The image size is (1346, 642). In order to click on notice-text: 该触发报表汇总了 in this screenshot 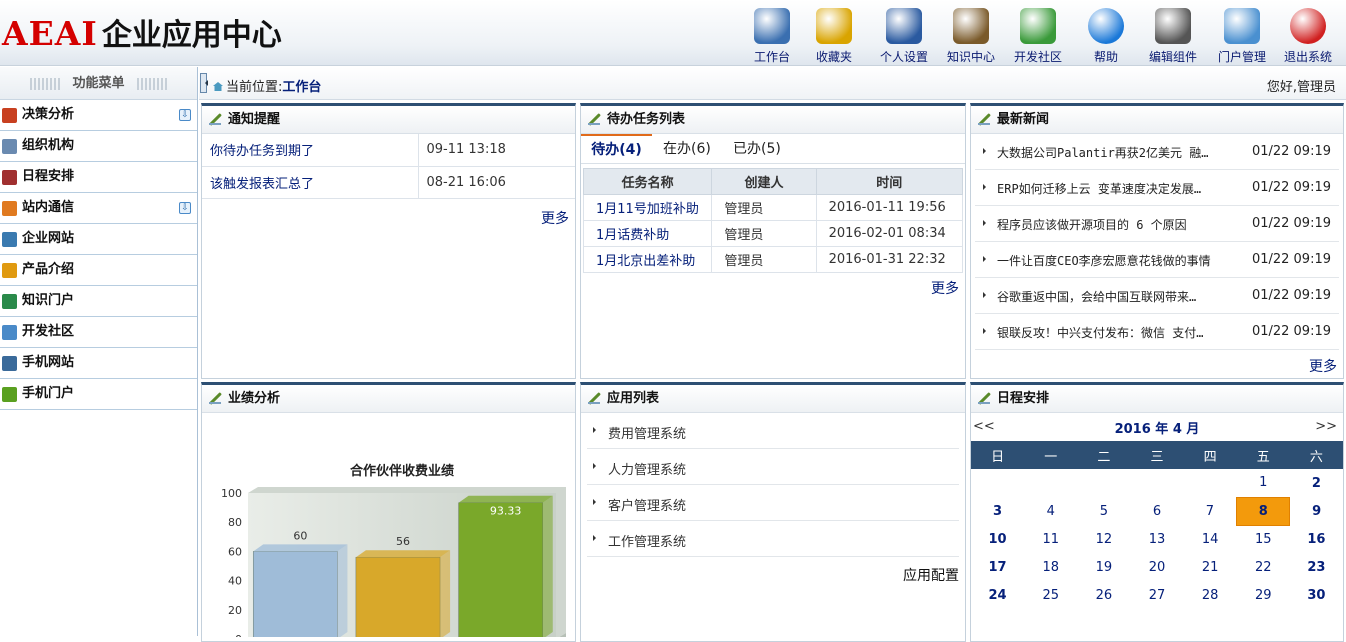, I will do `click(310, 182)`.